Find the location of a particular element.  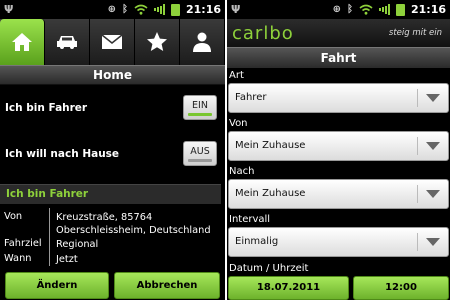

star-icon is located at coordinates (157, 41).